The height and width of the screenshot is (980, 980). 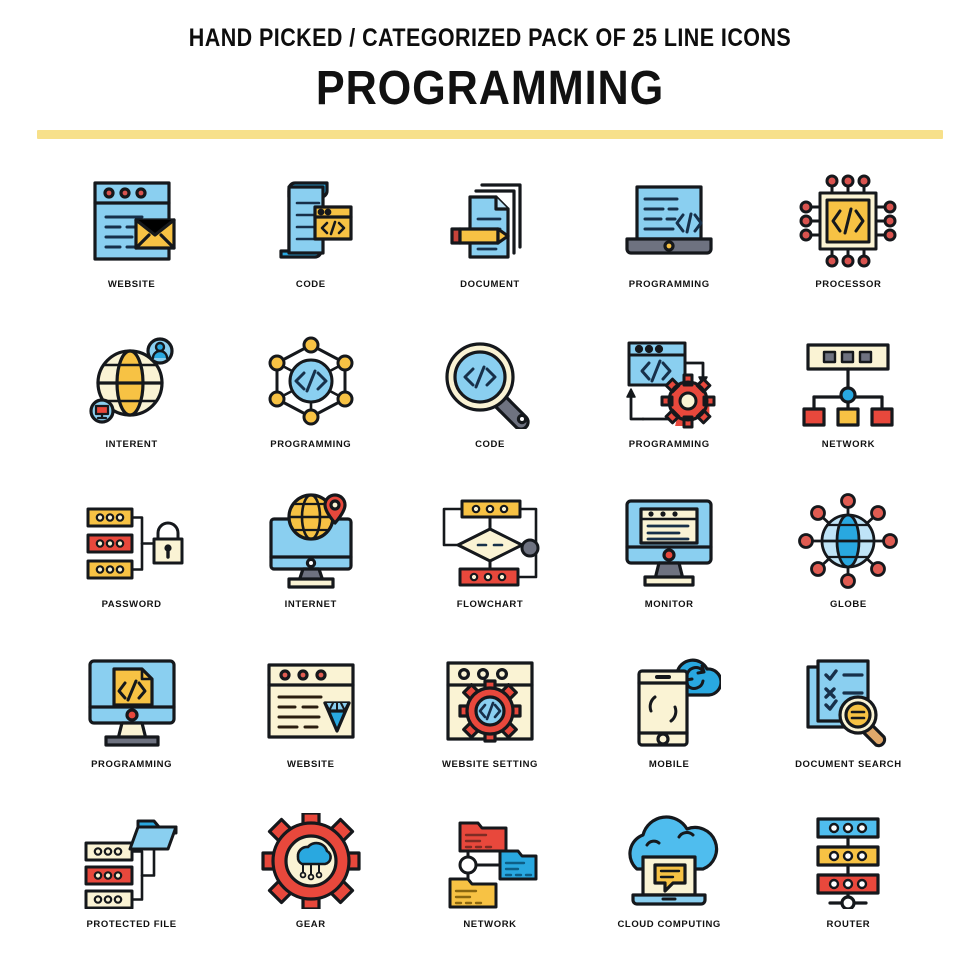 What do you see at coordinates (848, 924) in the screenshot?
I see `icon-label: ROUTER` at bounding box center [848, 924].